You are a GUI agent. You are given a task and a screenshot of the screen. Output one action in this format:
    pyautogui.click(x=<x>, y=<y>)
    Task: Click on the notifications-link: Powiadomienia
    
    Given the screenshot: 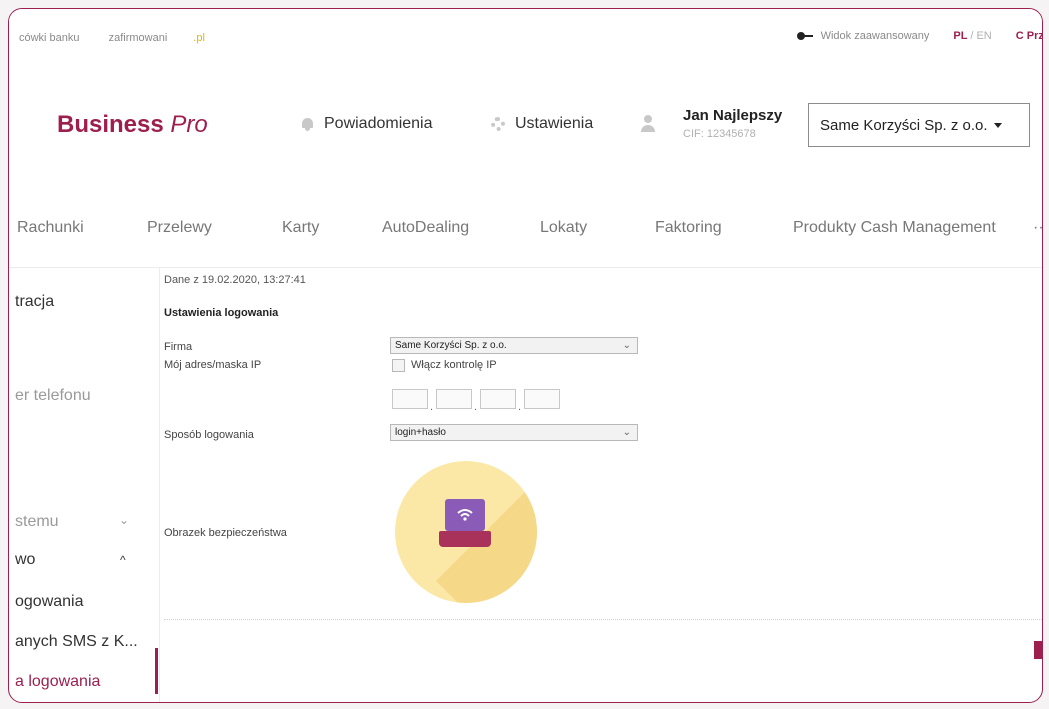 What is the action you would take?
    pyautogui.click(x=367, y=124)
    